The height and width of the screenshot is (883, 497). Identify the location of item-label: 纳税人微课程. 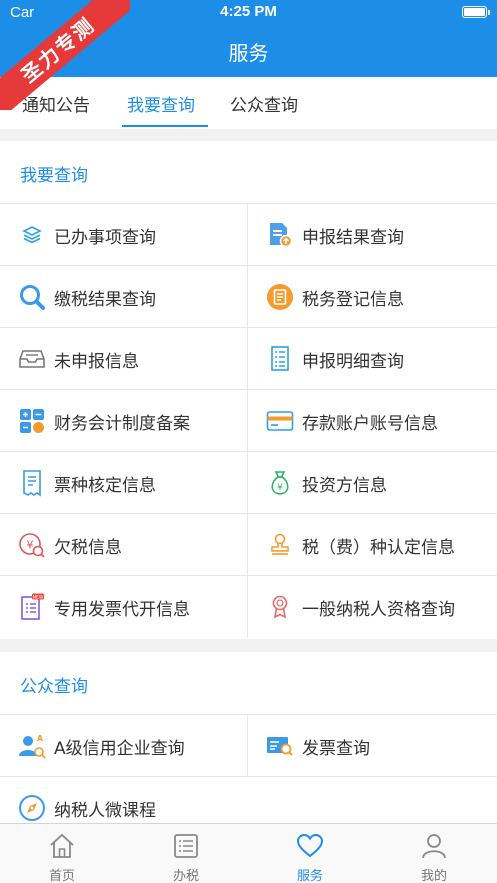
(105, 810).